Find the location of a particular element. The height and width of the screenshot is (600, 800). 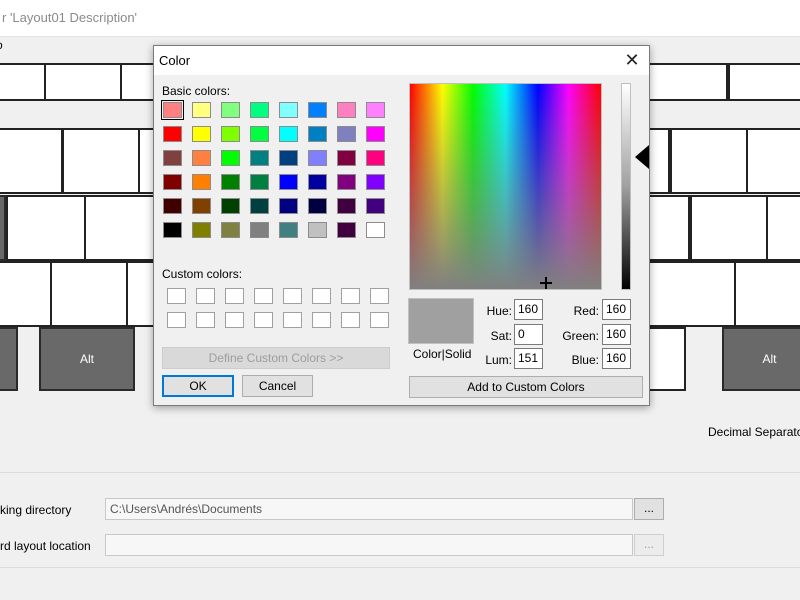

crosshair-icon is located at coordinates (546, 283).